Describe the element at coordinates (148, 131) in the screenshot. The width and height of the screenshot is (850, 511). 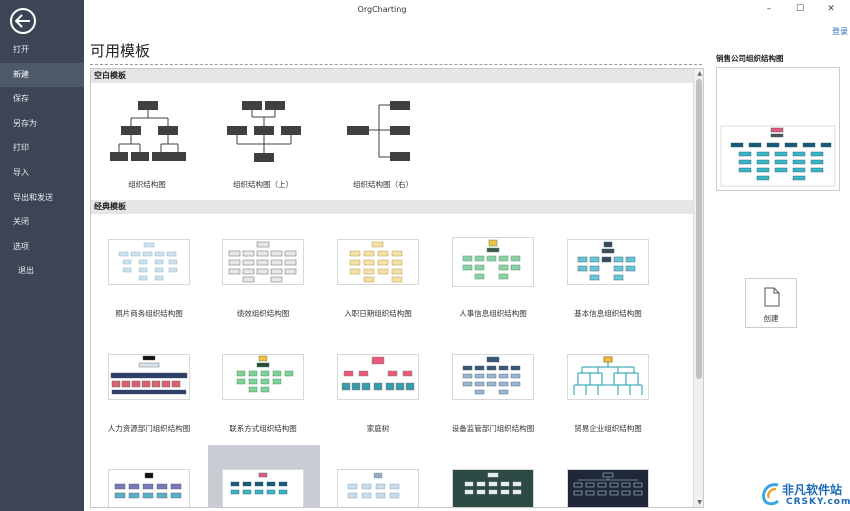
I see `org-chart-down-icon` at that location.